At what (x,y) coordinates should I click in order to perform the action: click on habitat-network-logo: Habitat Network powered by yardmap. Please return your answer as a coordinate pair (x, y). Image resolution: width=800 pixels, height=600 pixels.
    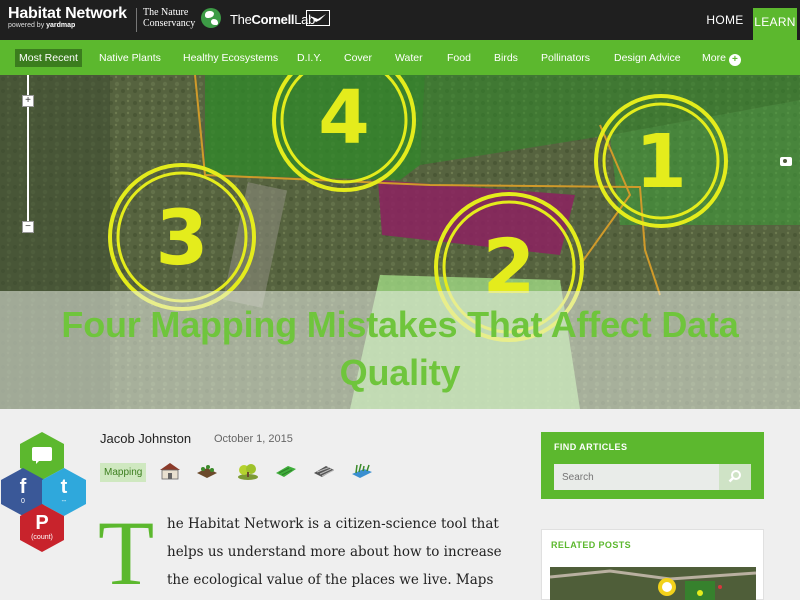
    Looking at the image, I should click on (67, 18).